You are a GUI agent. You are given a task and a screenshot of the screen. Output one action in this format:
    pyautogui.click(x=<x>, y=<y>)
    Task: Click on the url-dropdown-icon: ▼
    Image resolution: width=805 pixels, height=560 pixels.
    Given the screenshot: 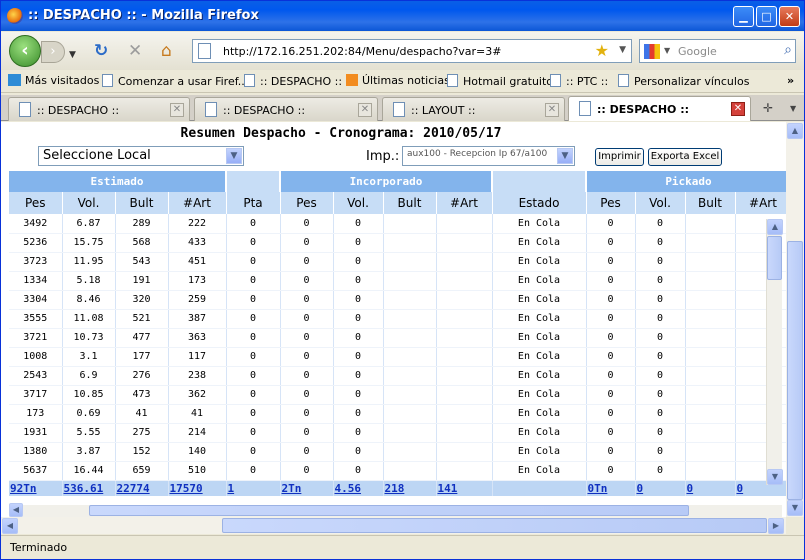 What is the action you would take?
    pyautogui.click(x=622, y=50)
    